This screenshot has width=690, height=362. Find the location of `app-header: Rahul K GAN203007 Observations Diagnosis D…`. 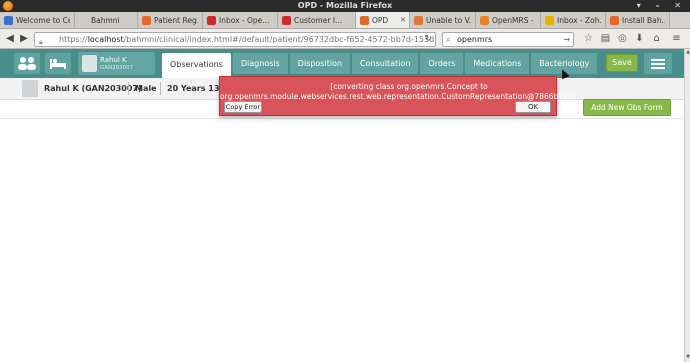

app-header: Rahul K GAN203007 Observations Diagnosis D… is located at coordinates (342, 63).